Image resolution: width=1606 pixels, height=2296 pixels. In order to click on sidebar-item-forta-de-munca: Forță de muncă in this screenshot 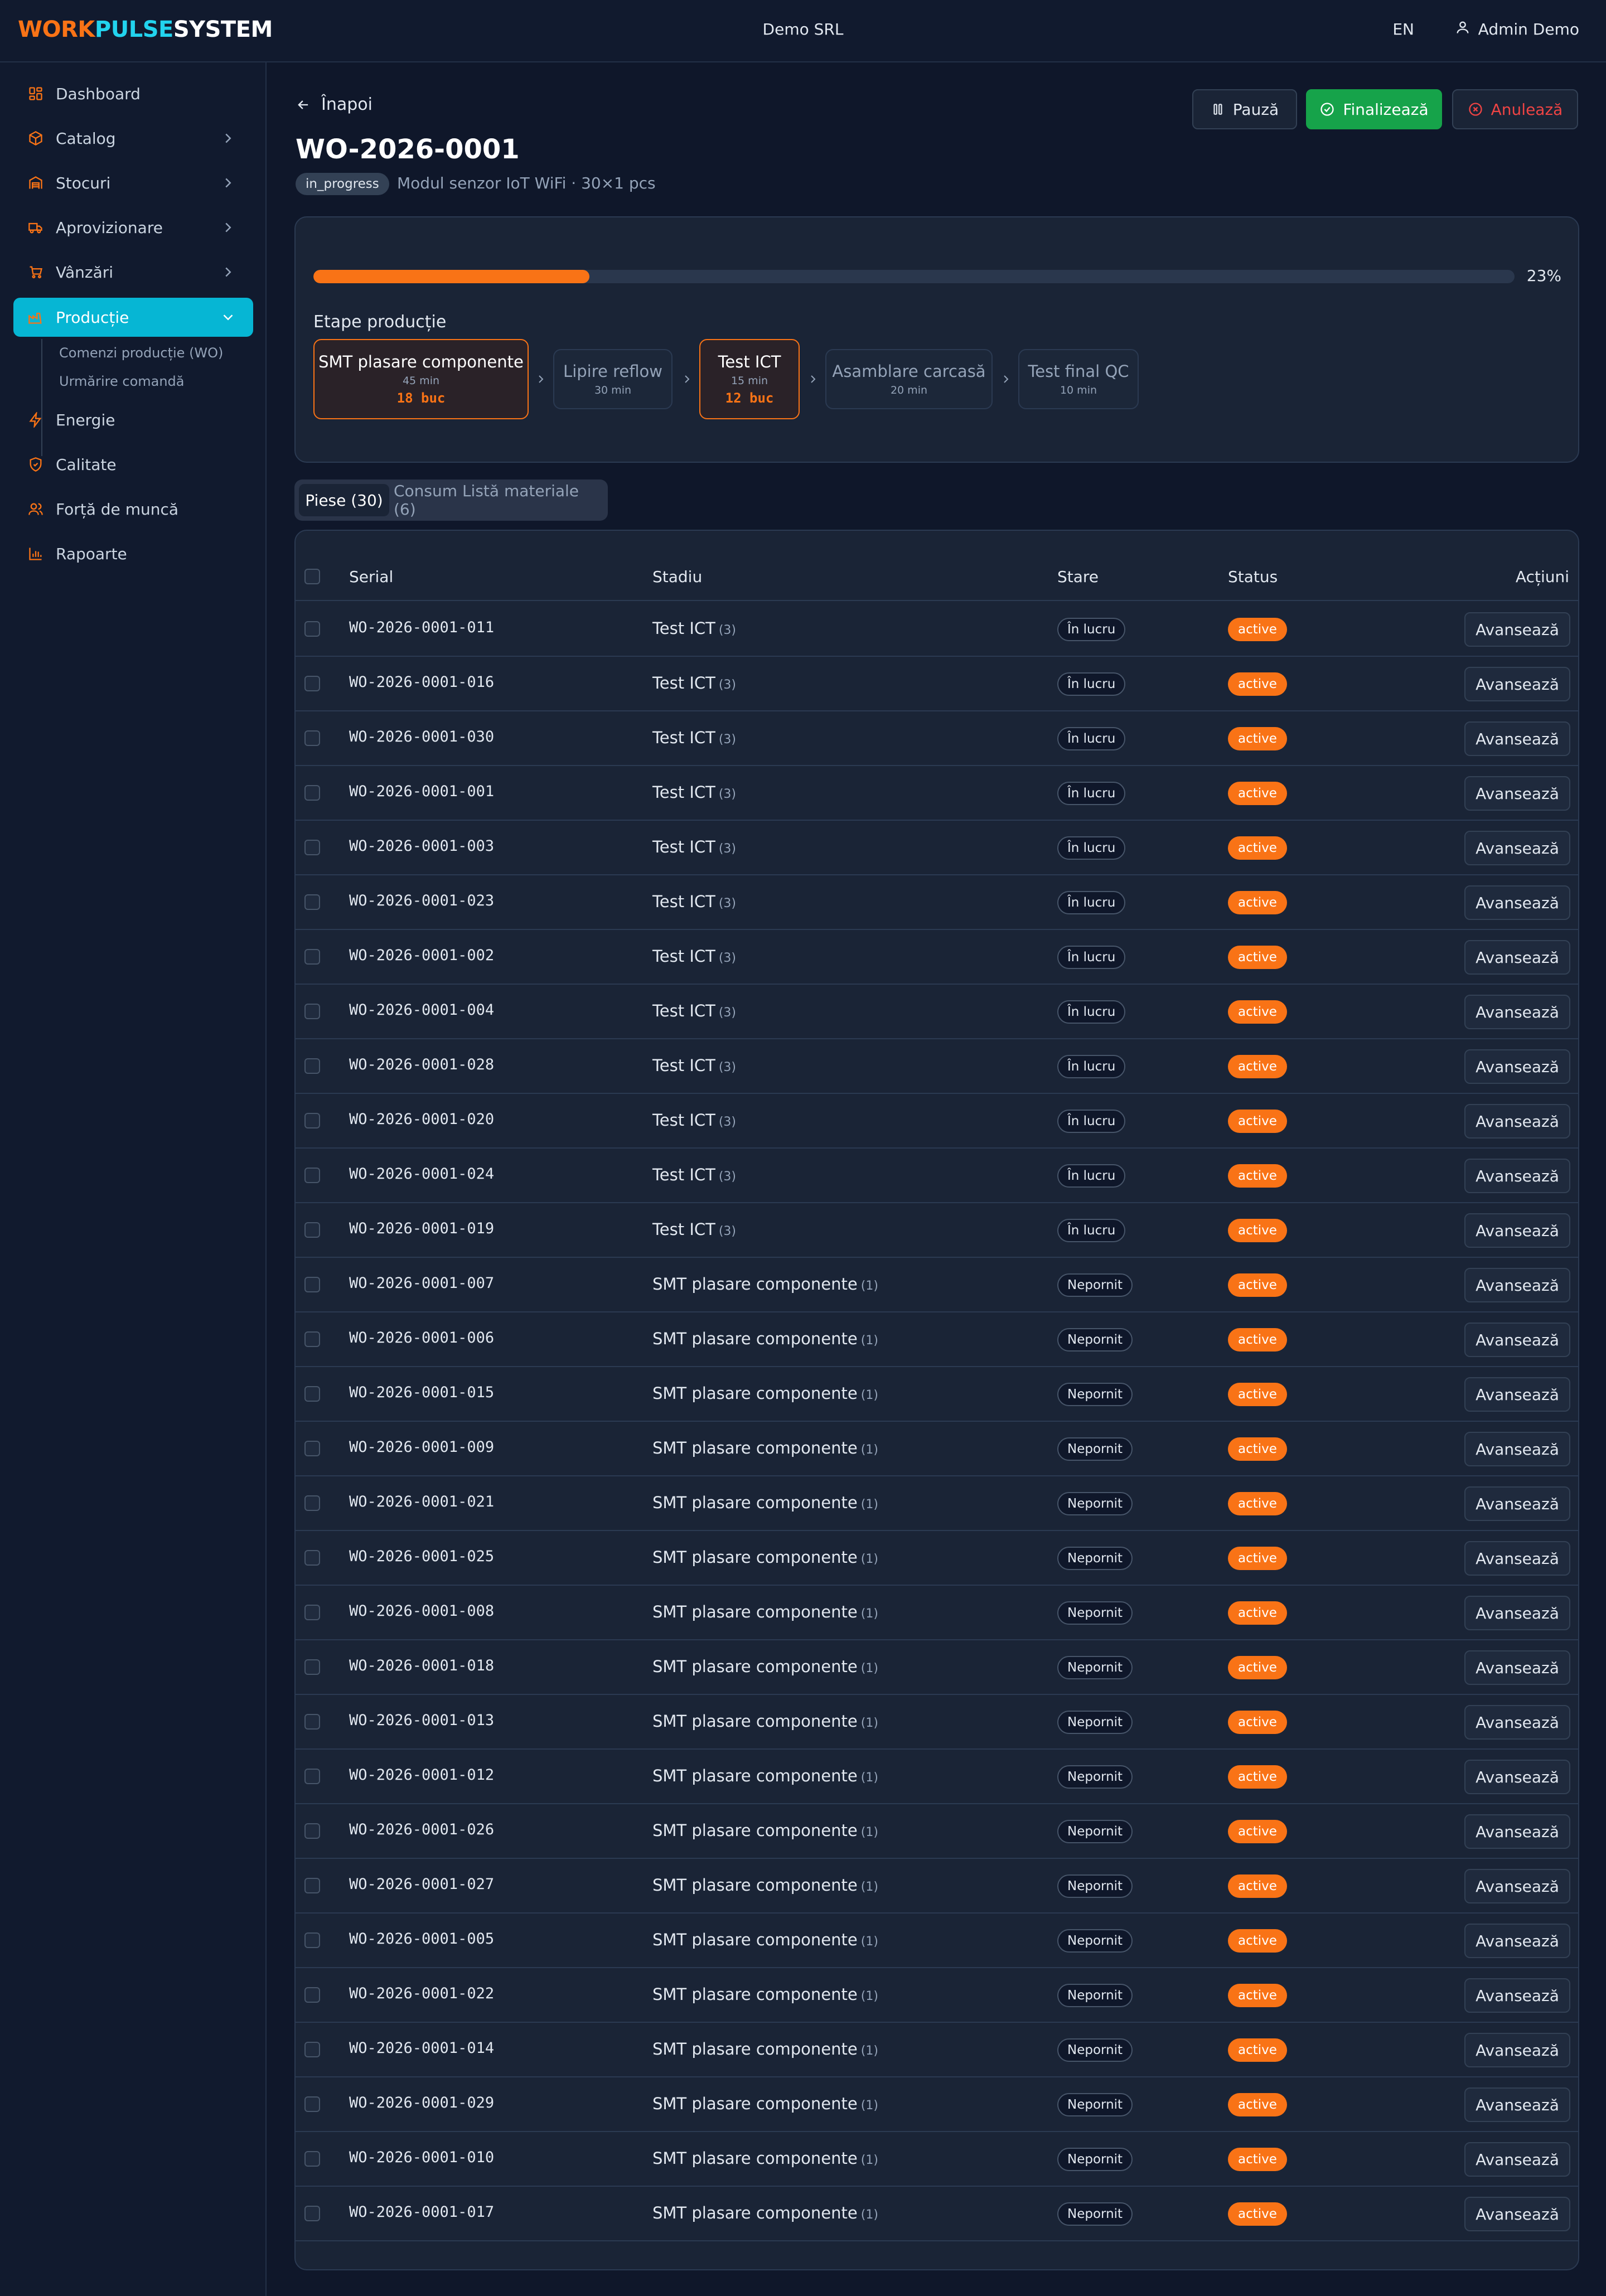, I will do `click(133, 509)`.